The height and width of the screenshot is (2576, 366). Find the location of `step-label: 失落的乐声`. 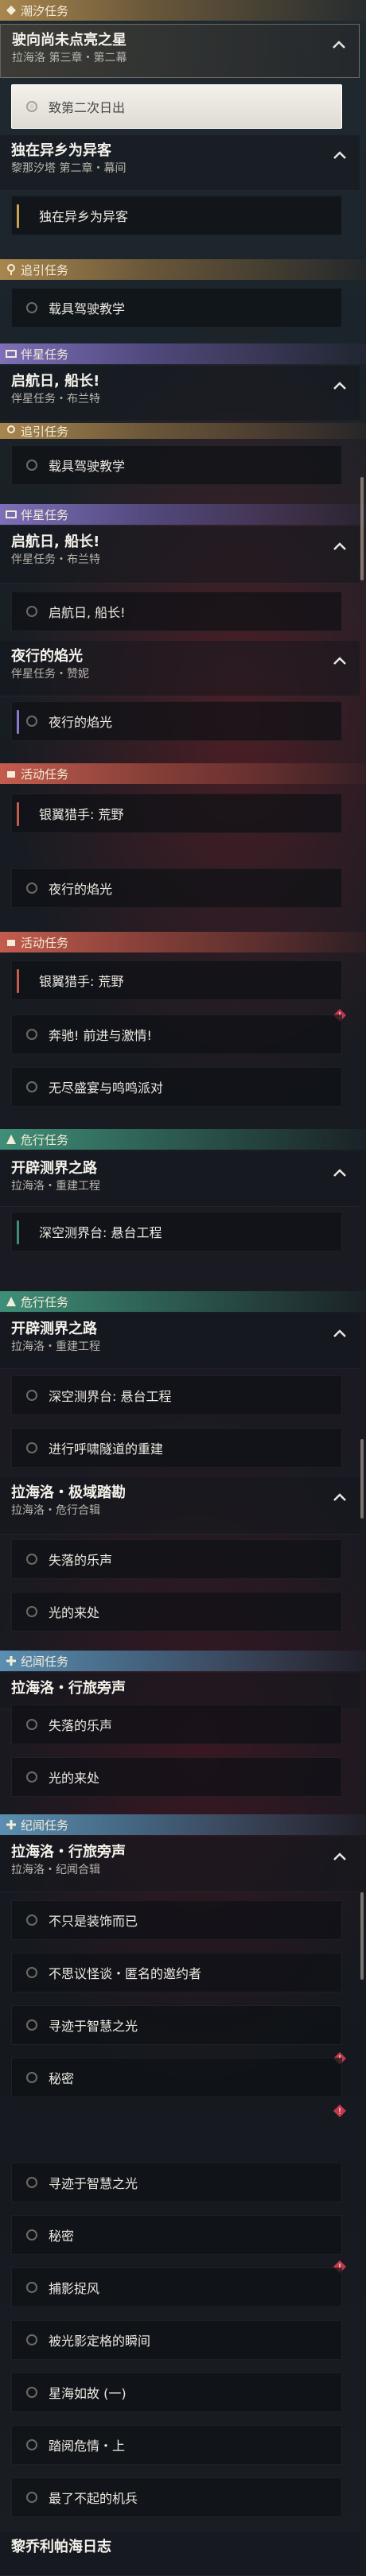

step-label: 失落的乐声 is located at coordinates (81, 1726).